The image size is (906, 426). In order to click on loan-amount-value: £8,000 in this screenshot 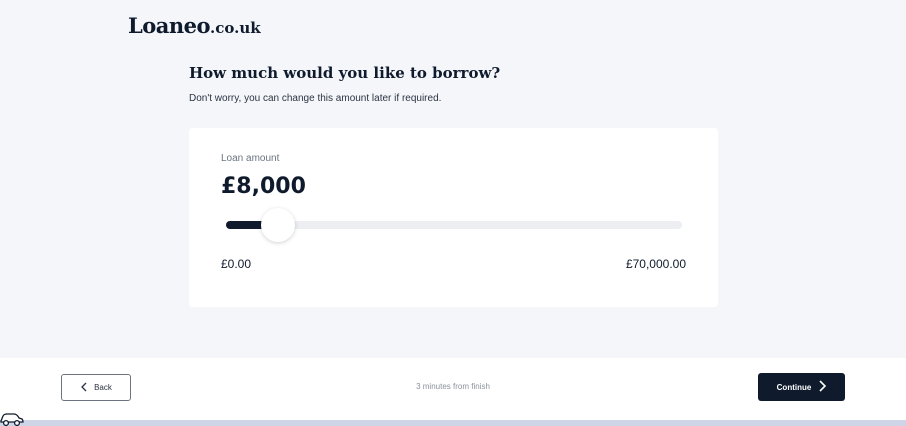, I will do `click(263, 186)`.